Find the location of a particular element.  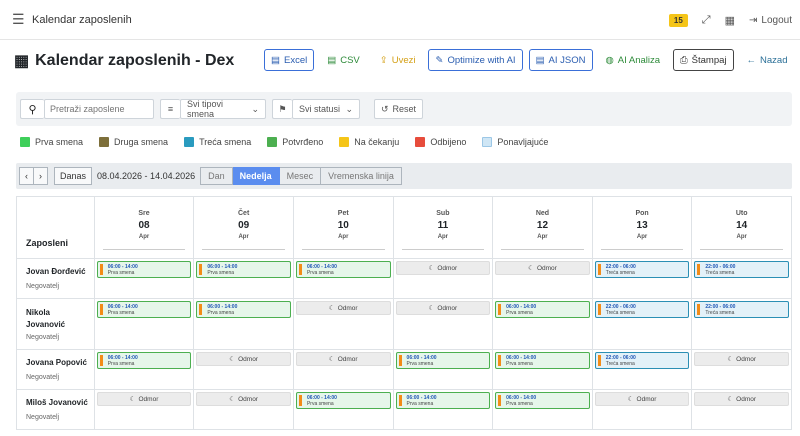

shift-type-select: Svi tipovi smena ⌄ is located at coordinates (223, 109).